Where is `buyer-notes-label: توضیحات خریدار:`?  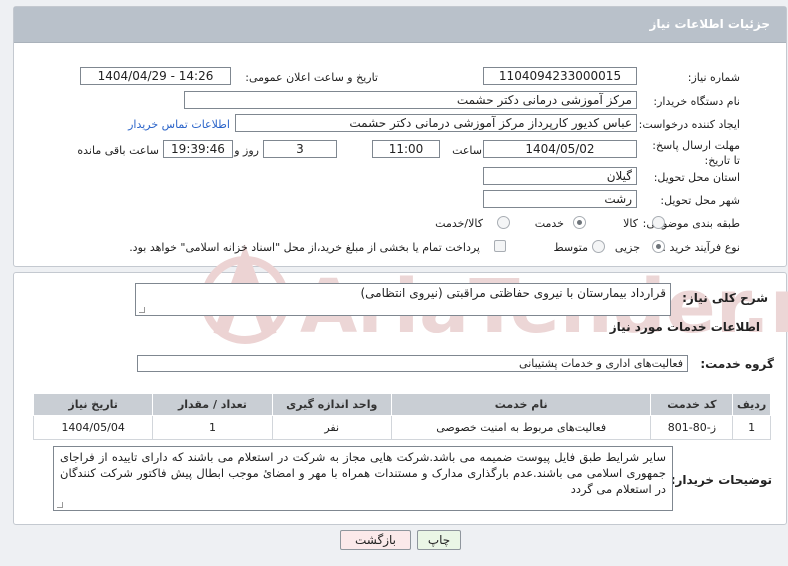
buyer-notes-label: توضیحات خریدار: is located at coordinates (721, 480).